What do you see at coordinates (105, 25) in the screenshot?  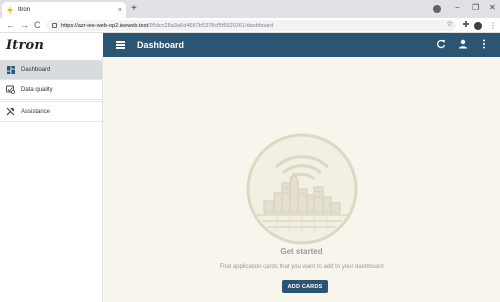 I see `url-host: https://azr-iee-web-op2.ieeweb.test` at bounding box center [105, 25].